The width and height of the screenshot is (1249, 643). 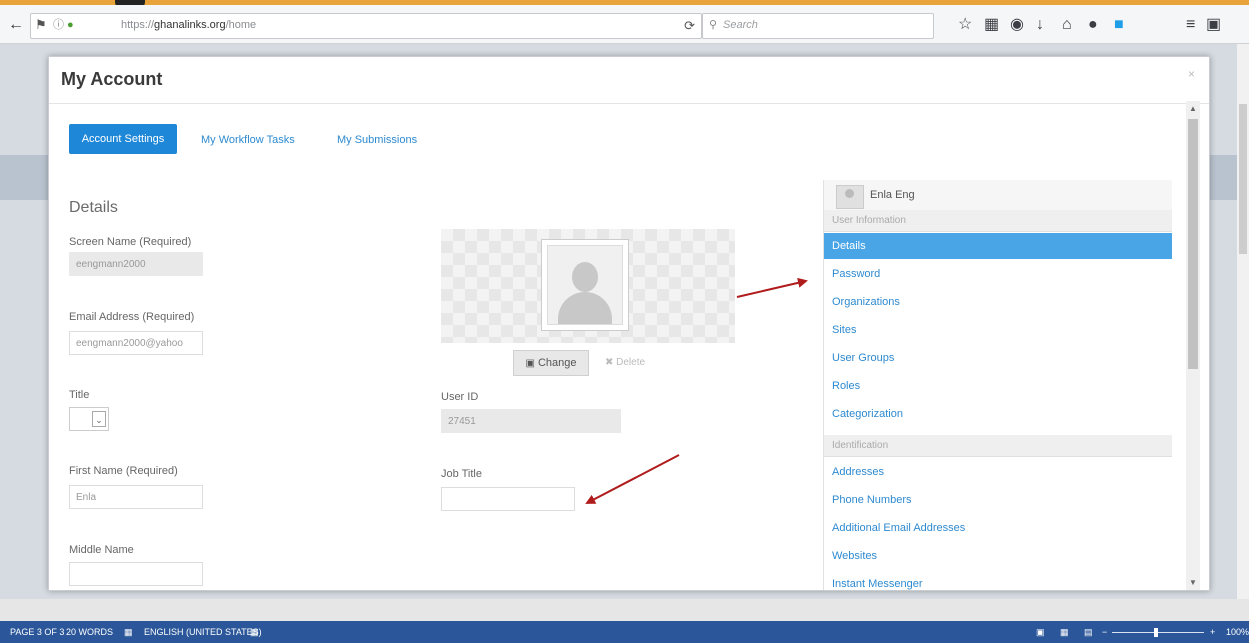 What do you see at coordinates (991, 25) in the screenshot?
I see `library-icon: ▦` at bounding box center [991, 25].